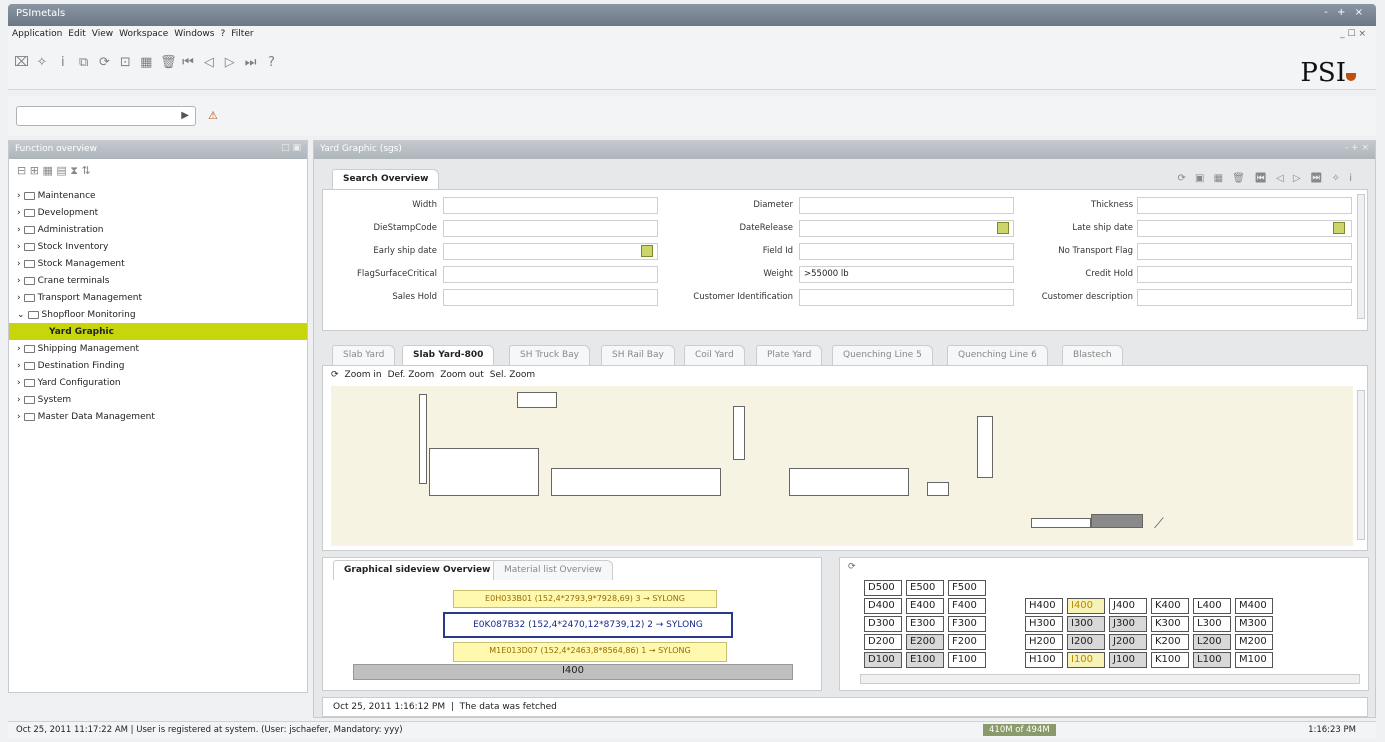 The height and width of the screenshot is (742, 1385). I want to click on collapse-icon: ⊞, so click(34, 170).